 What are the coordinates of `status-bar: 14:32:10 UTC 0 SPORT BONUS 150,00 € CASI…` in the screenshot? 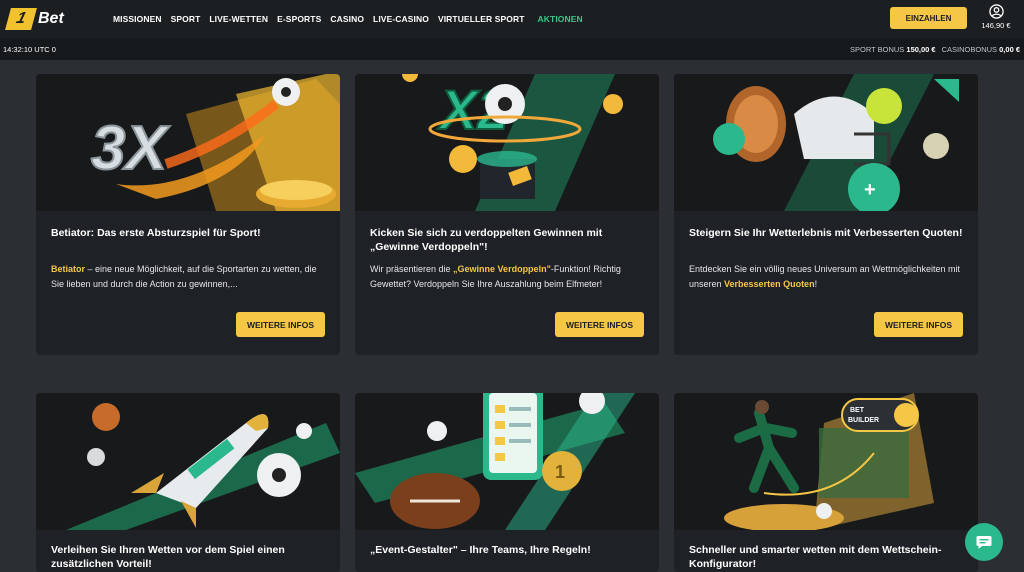 It's located at (512, 49).